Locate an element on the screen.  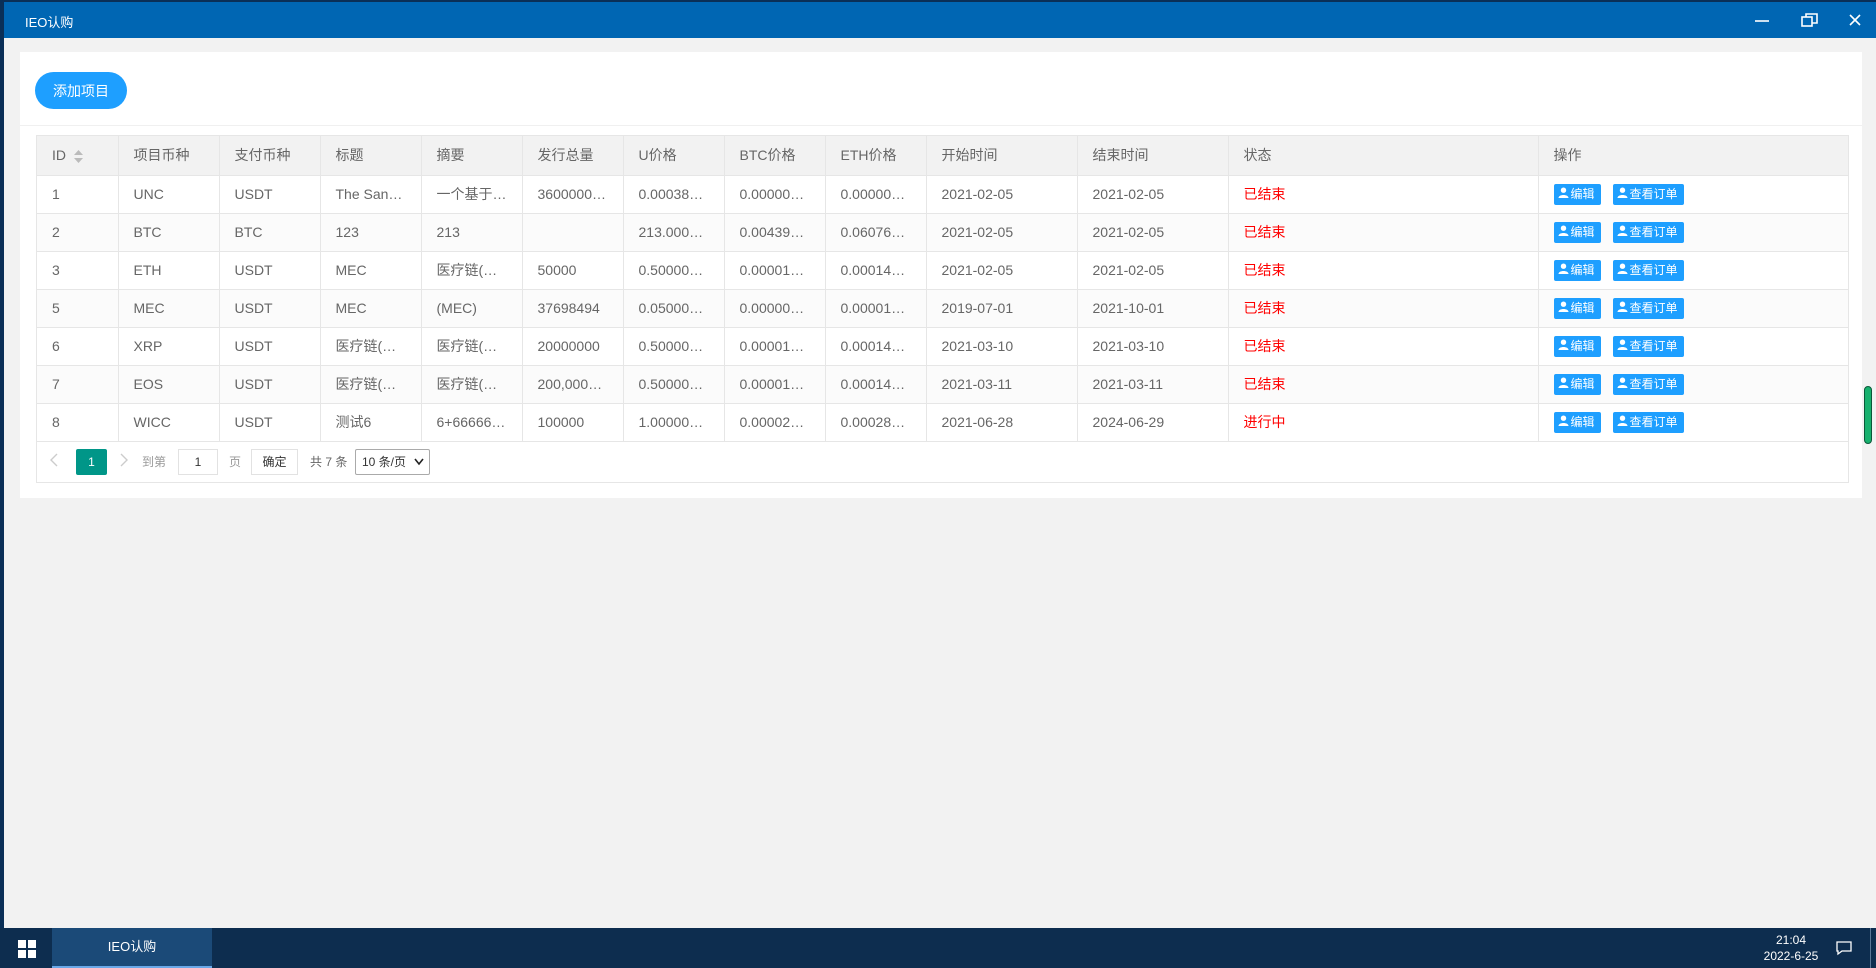
windows-start-icon is located at coordinates (27, 949).